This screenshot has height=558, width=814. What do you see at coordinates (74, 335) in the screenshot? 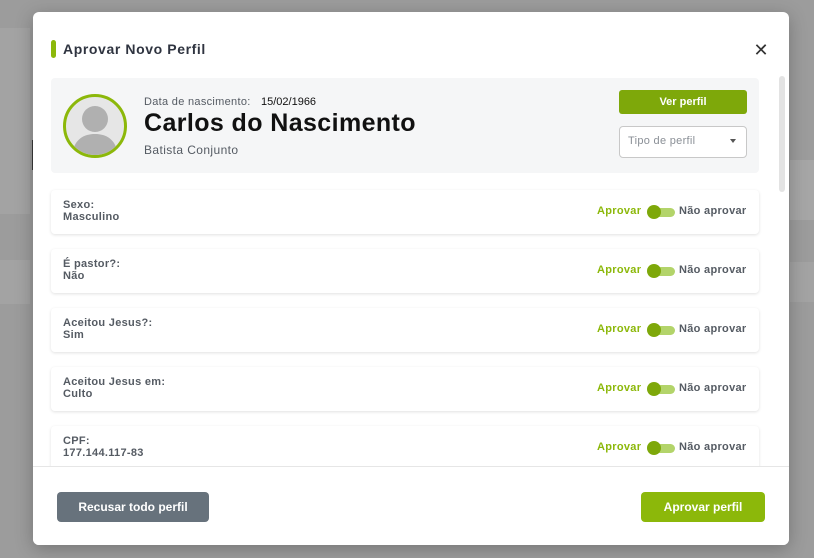
I see `field-value: Sim` at bounding box center [74, 335].